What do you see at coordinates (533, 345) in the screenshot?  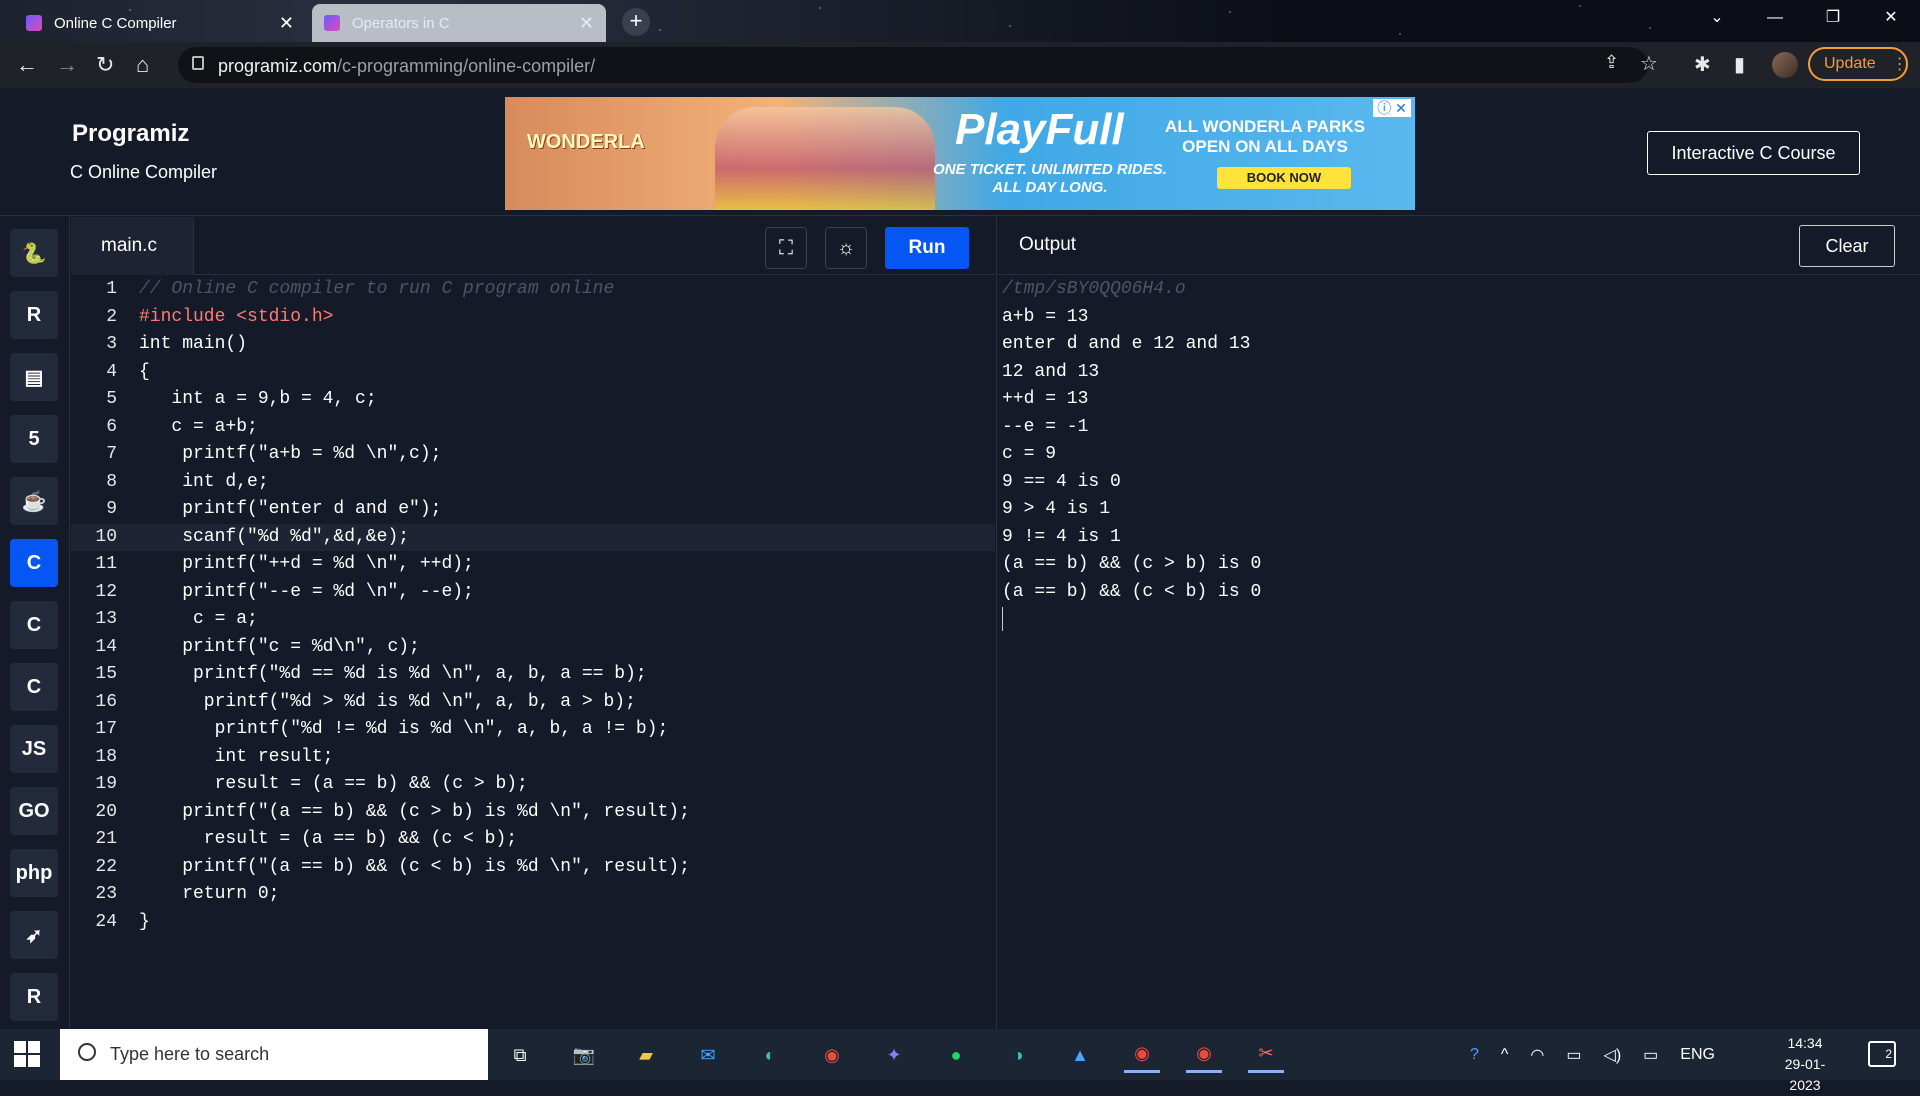 I see `code-line: 3 int main()` at bounding box center [533, 345].